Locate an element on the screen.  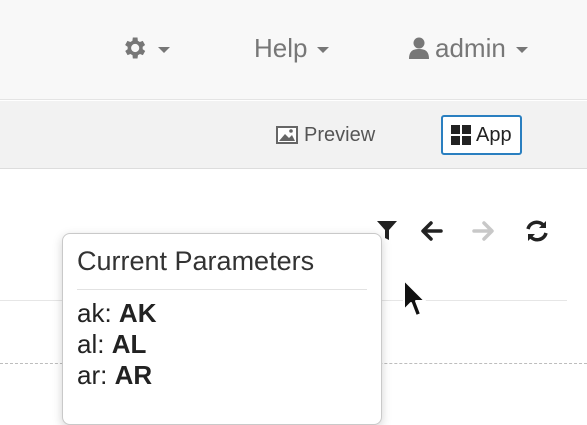
param-row: ar: AR is located at coordinates (115, 375).